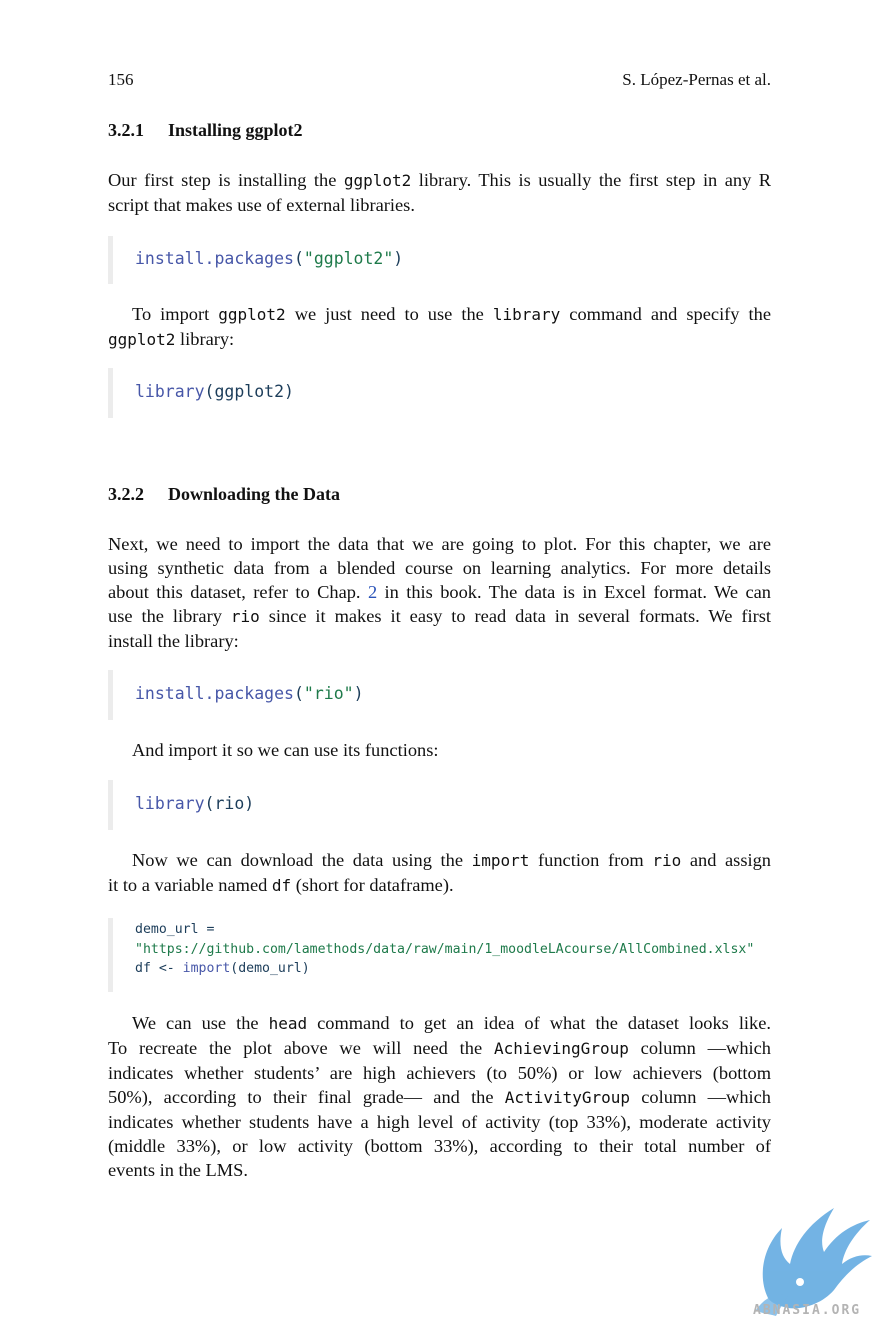 This screenshot has height=1333, width=879. I want to click on inline-code: ggplot2, so click(377, 180).